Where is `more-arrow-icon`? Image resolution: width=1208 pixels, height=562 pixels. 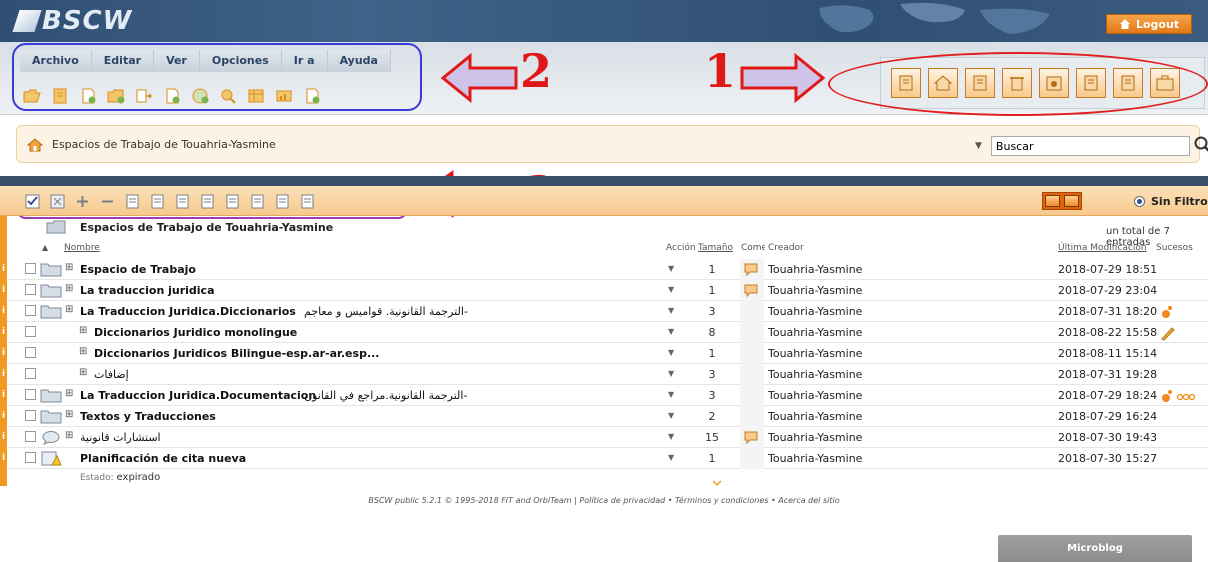
more-arrow-icon is located at coordinates (717, 484).